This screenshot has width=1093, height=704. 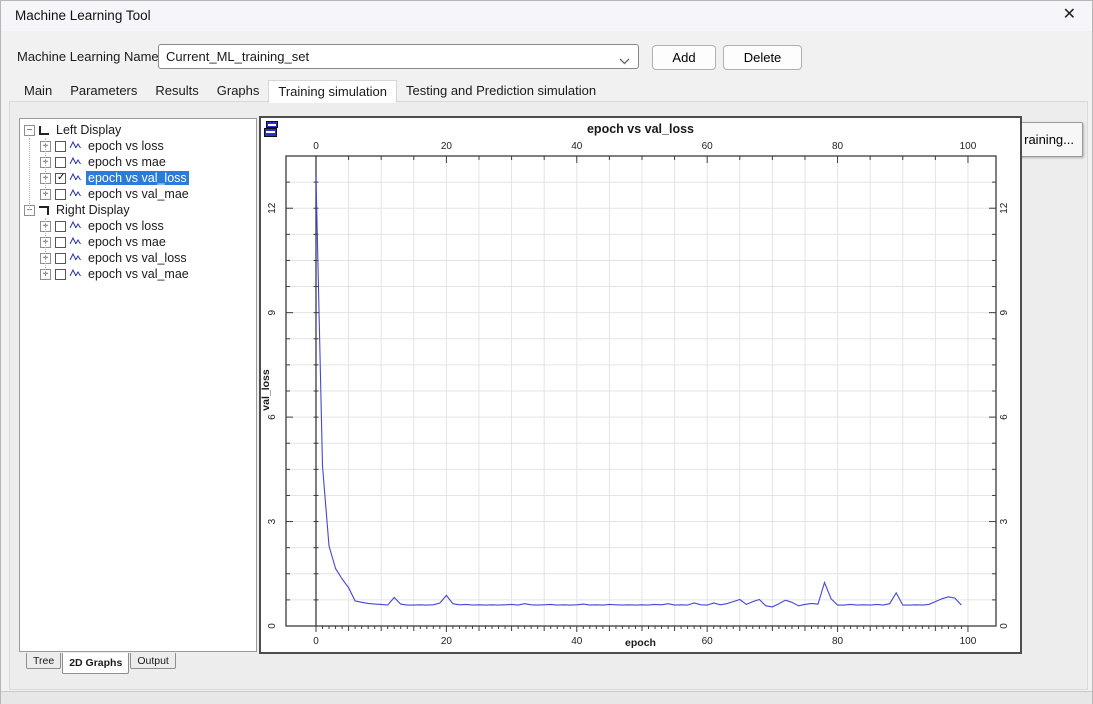 I want to click on tree-group-label: Right Display, so click(x=93, y=210).